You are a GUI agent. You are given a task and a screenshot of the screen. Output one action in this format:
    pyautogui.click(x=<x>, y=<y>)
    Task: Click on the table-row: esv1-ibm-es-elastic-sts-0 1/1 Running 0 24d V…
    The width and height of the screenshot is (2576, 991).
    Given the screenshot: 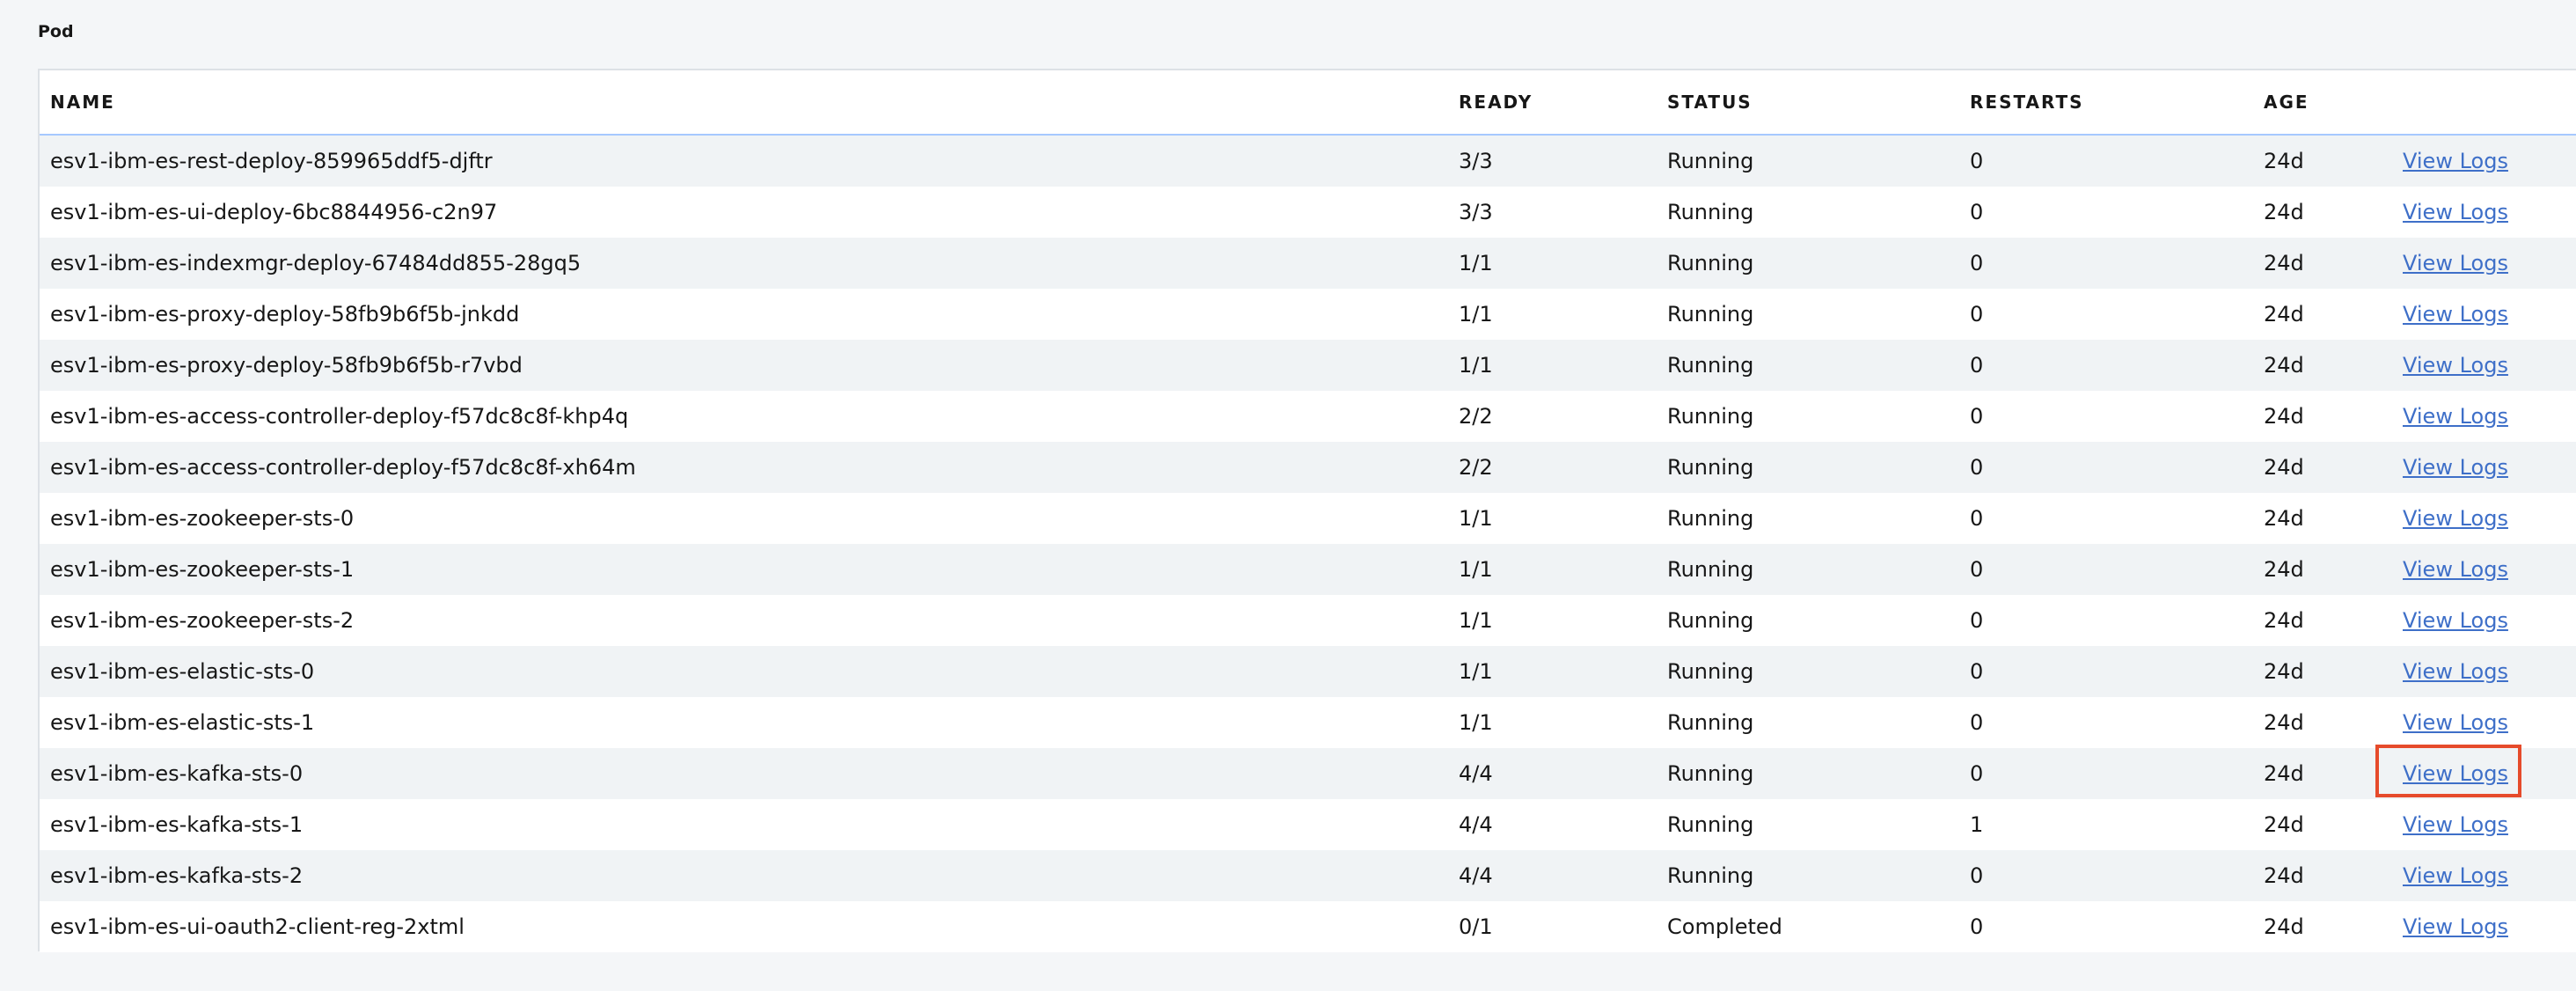 What is the action you would take?
    pyautogui.click(x=1308, y=671)
    